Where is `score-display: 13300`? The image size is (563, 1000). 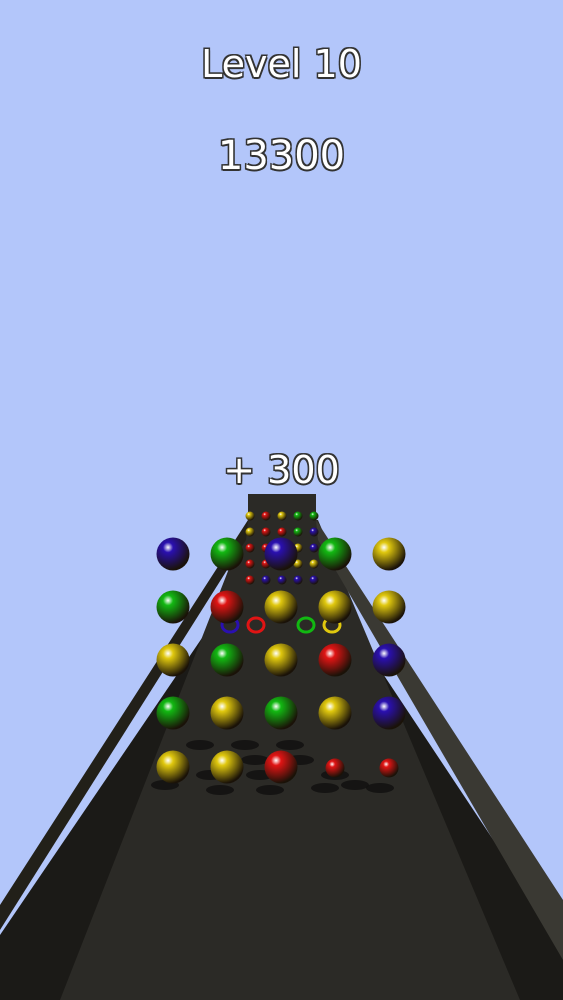
score-display: 13300 is located at coordinates (281, 156).